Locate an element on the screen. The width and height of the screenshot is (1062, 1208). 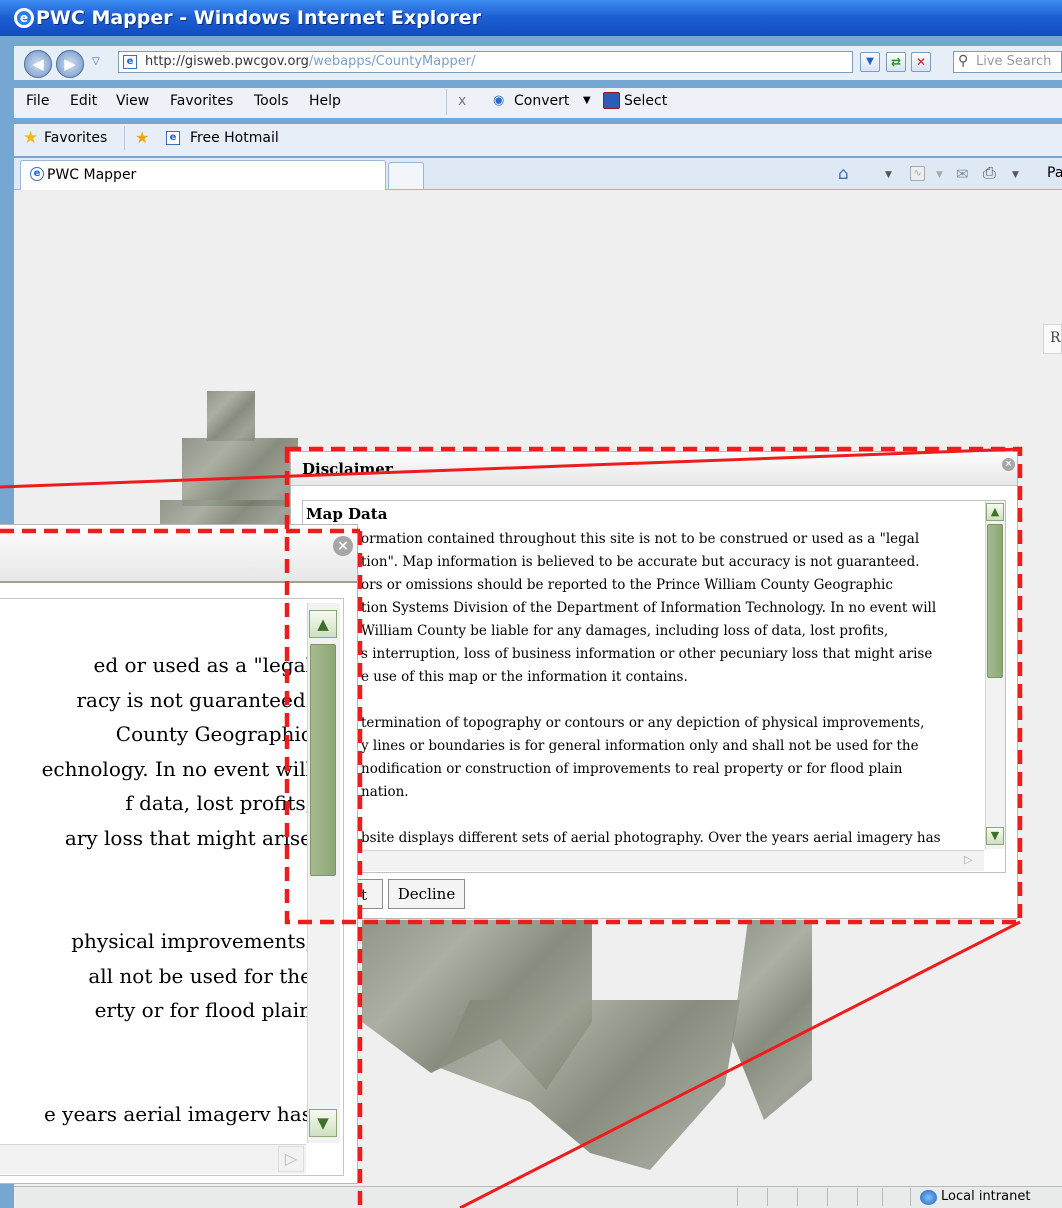
scroll-thumb is located at coordinates (995, 601).